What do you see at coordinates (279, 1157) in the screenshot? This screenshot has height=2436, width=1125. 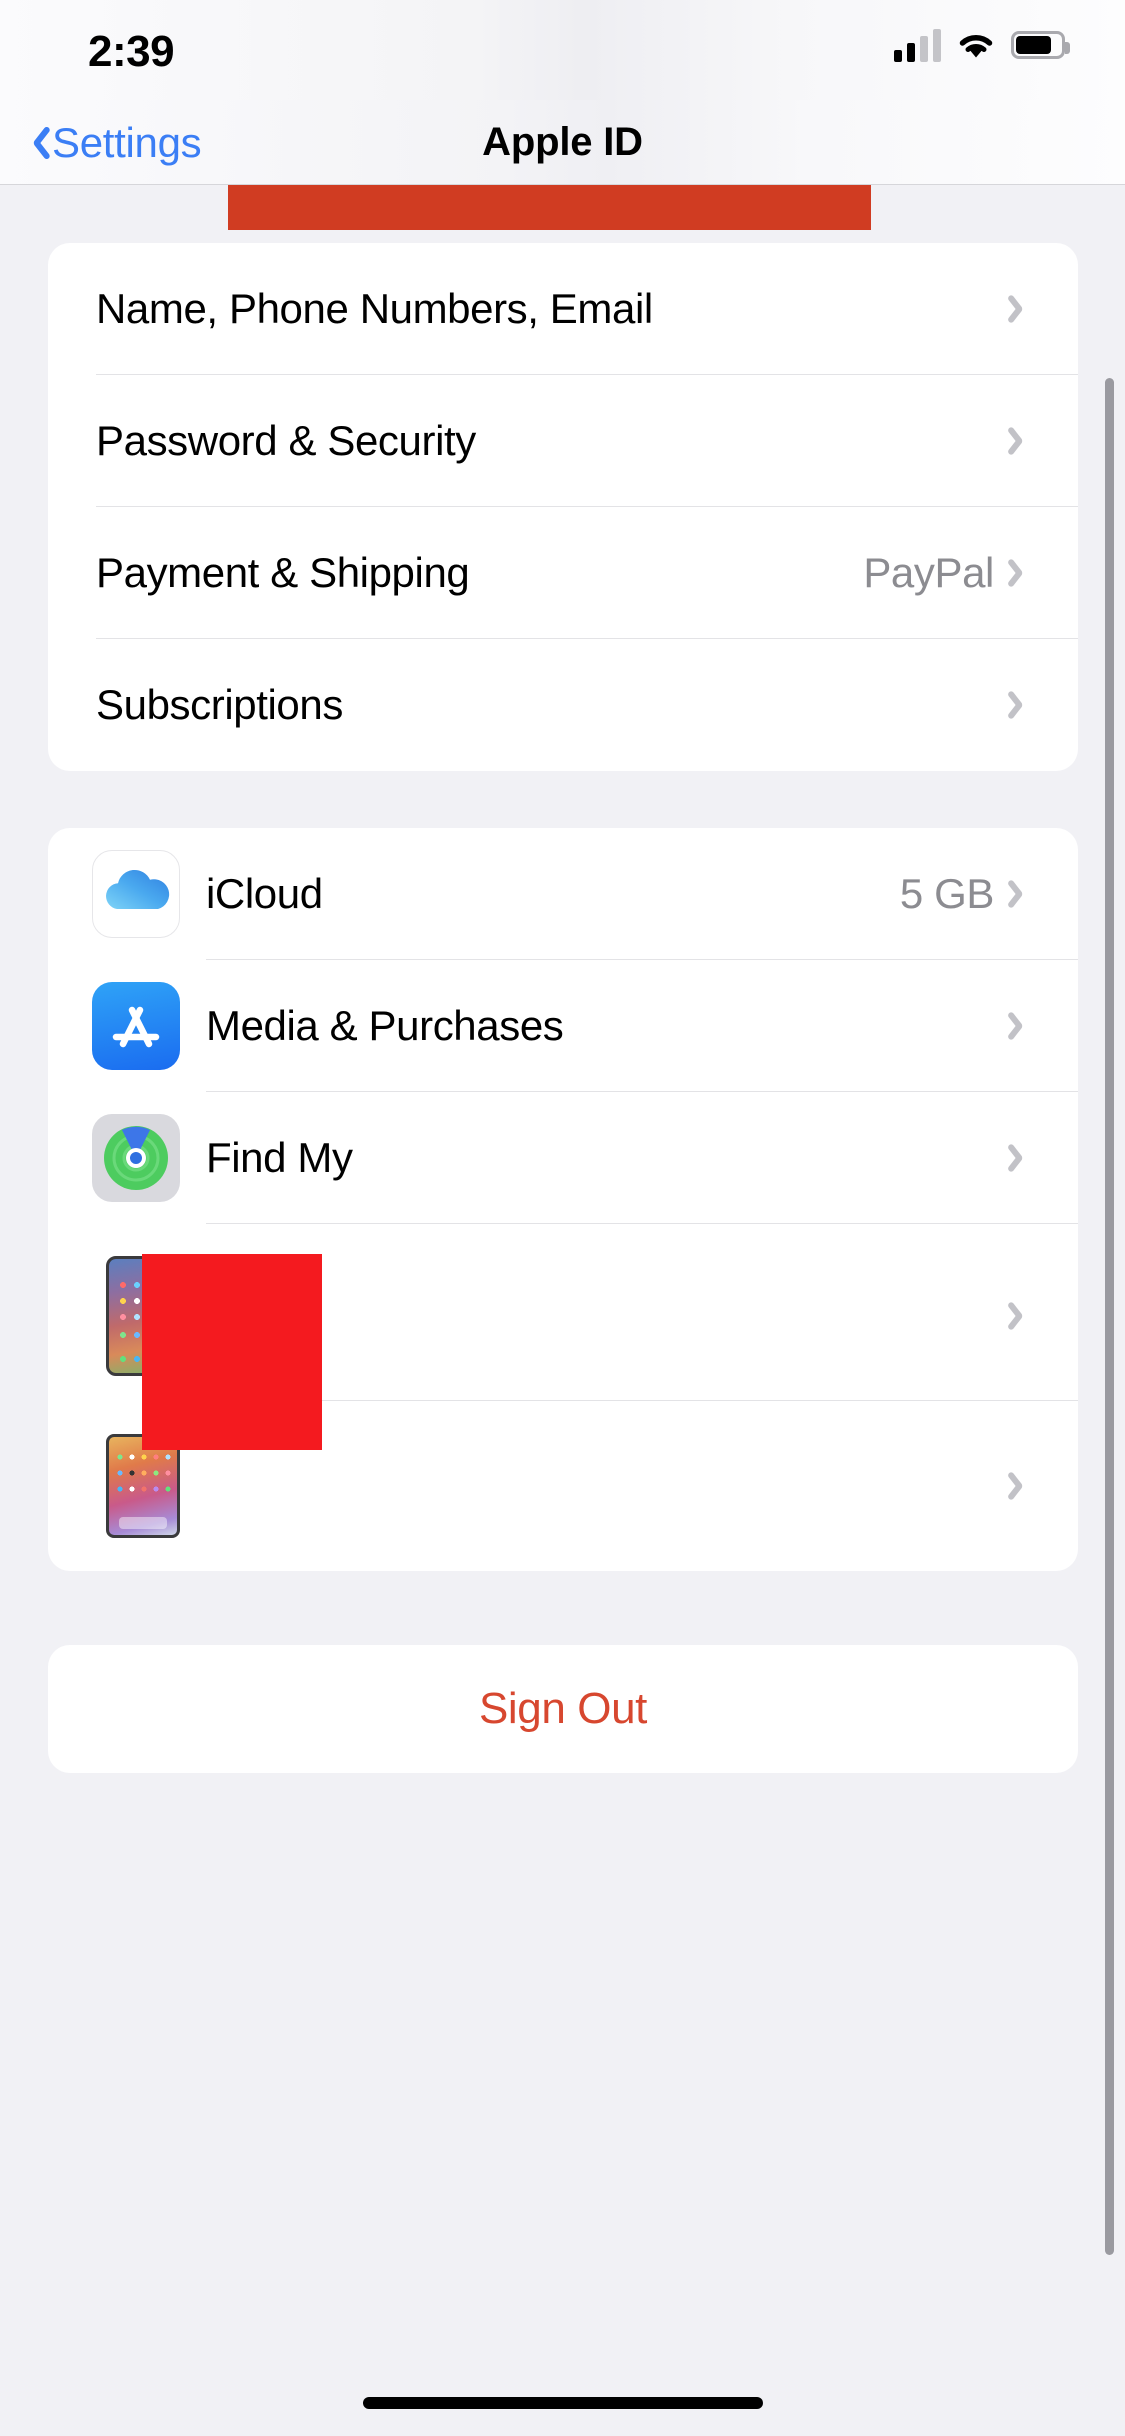 I see `row-label: Find My` at bounding box center [279, 1157].